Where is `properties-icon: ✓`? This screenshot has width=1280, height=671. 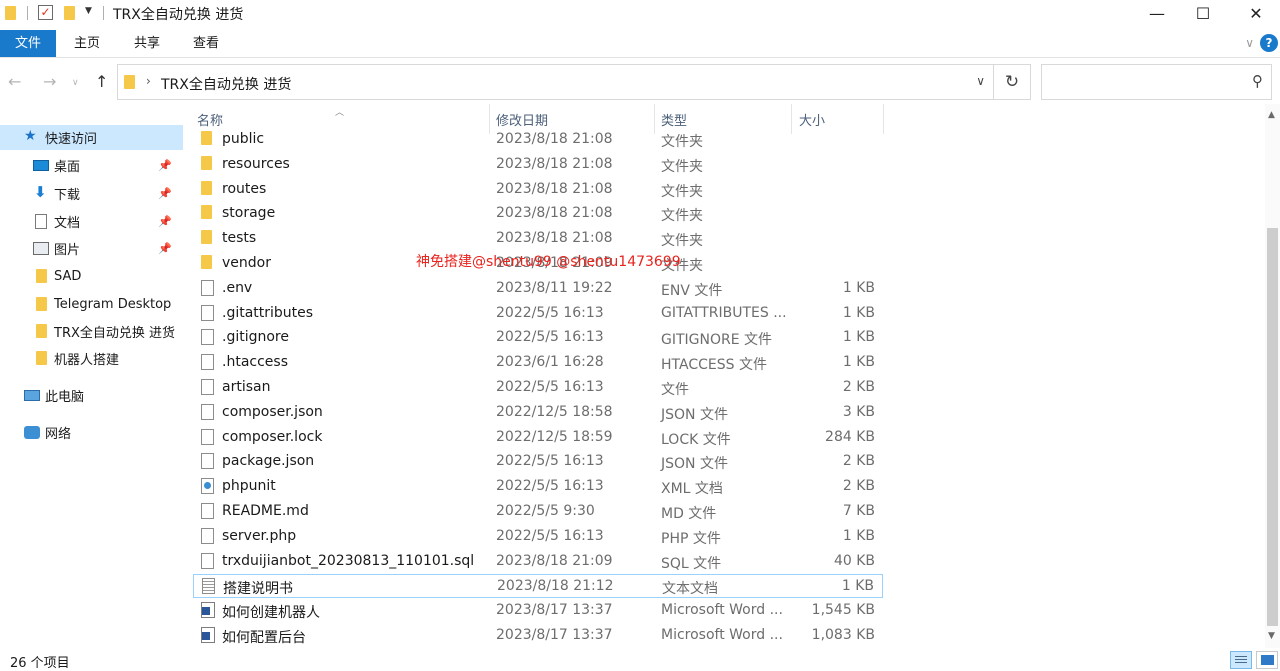
properties-icon: ✓ is located at coordinates (45, 12).